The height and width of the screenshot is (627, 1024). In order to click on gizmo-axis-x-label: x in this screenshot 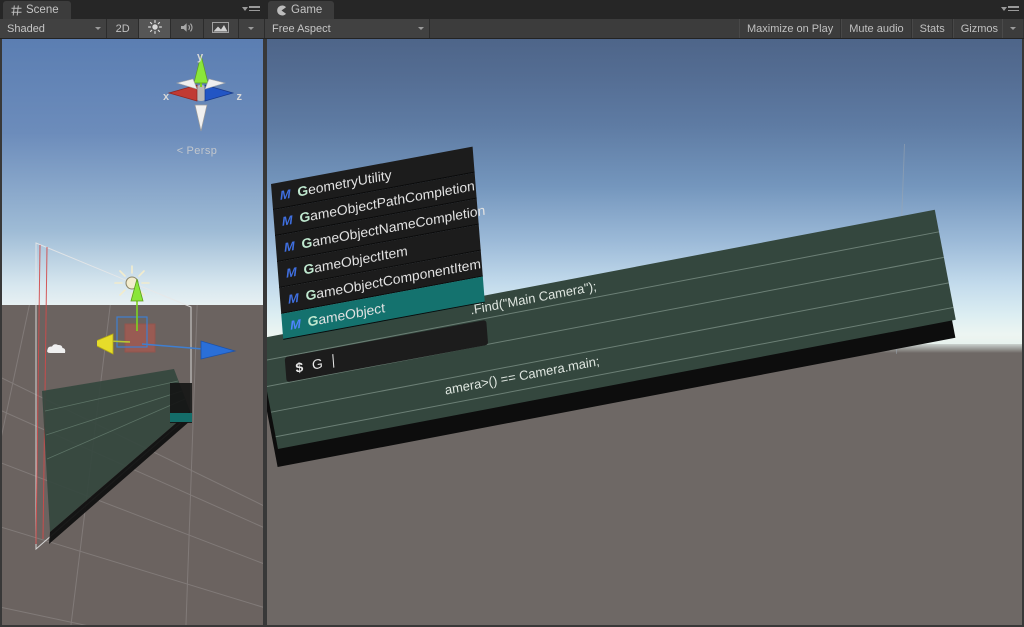, I will do `click(166, 97)`.